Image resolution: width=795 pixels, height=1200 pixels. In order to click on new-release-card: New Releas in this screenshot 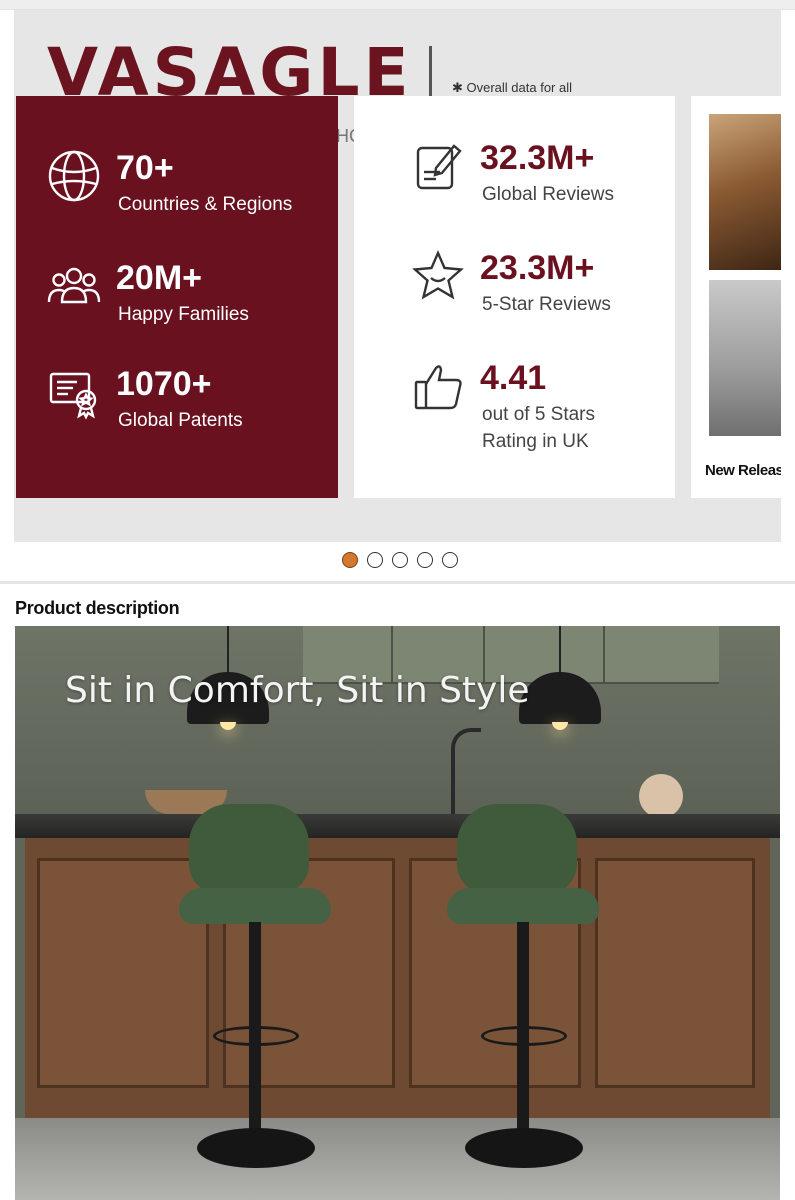, I will do `click(736, 297)`.